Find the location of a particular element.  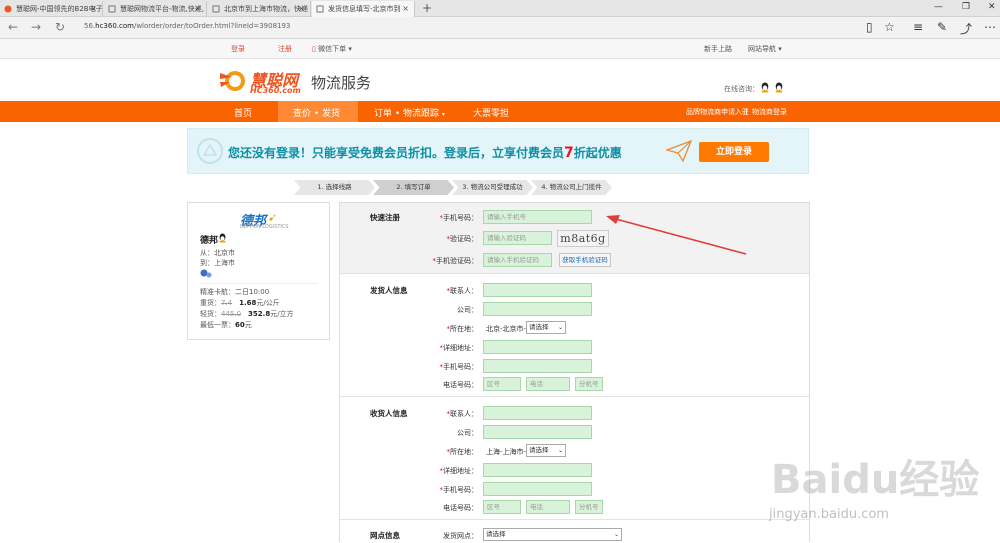

annotation-arrow-icon is located at coordinates (676, 235).